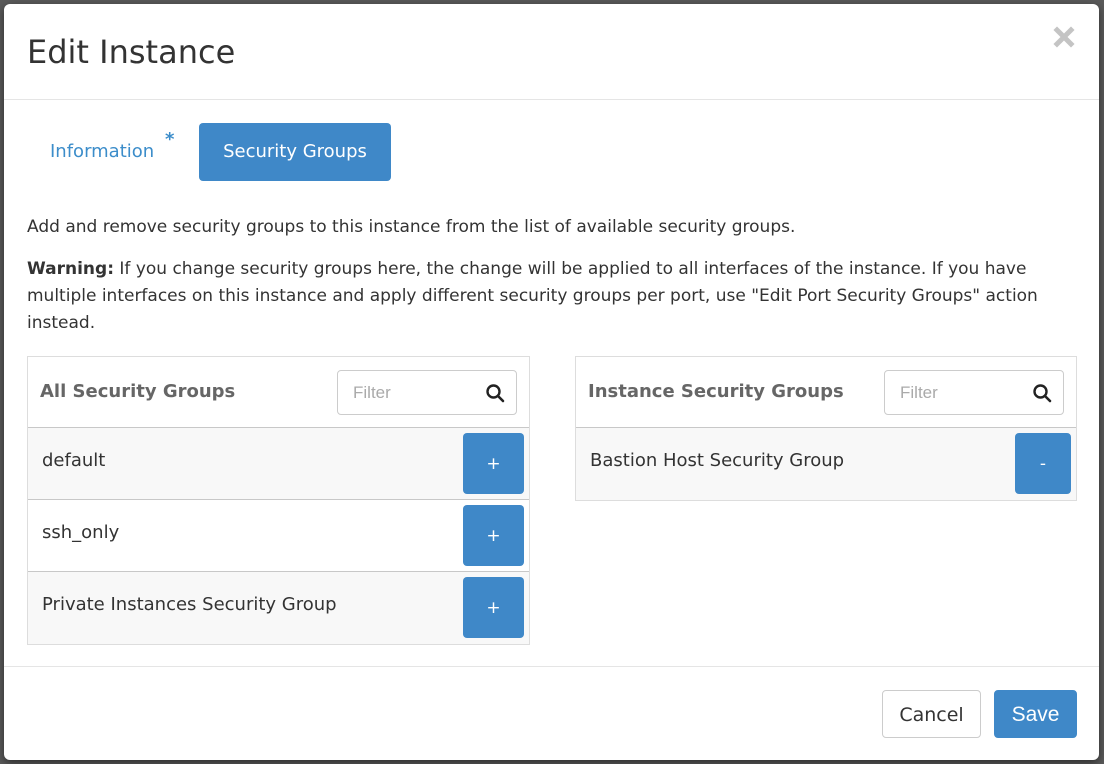 The width and height of the screenshot is (1104, 764). What do you see at coordinates (131, 52) in the screenshot?
I see `modal-title: Edit Instance` at bounding box center [131, 52].